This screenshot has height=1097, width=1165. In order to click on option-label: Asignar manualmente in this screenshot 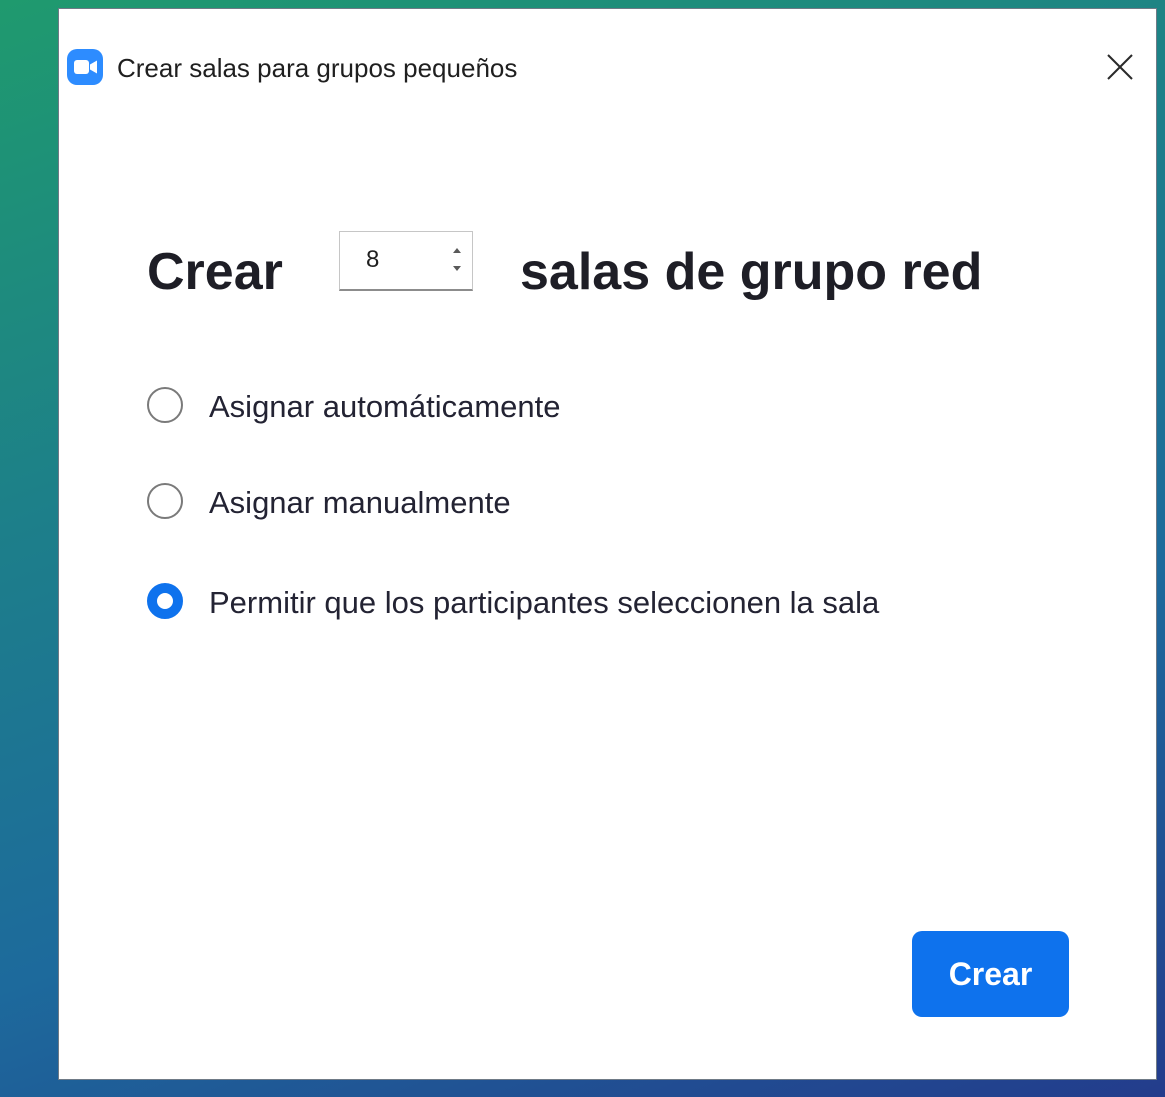, I will do `click(360, 502)`.